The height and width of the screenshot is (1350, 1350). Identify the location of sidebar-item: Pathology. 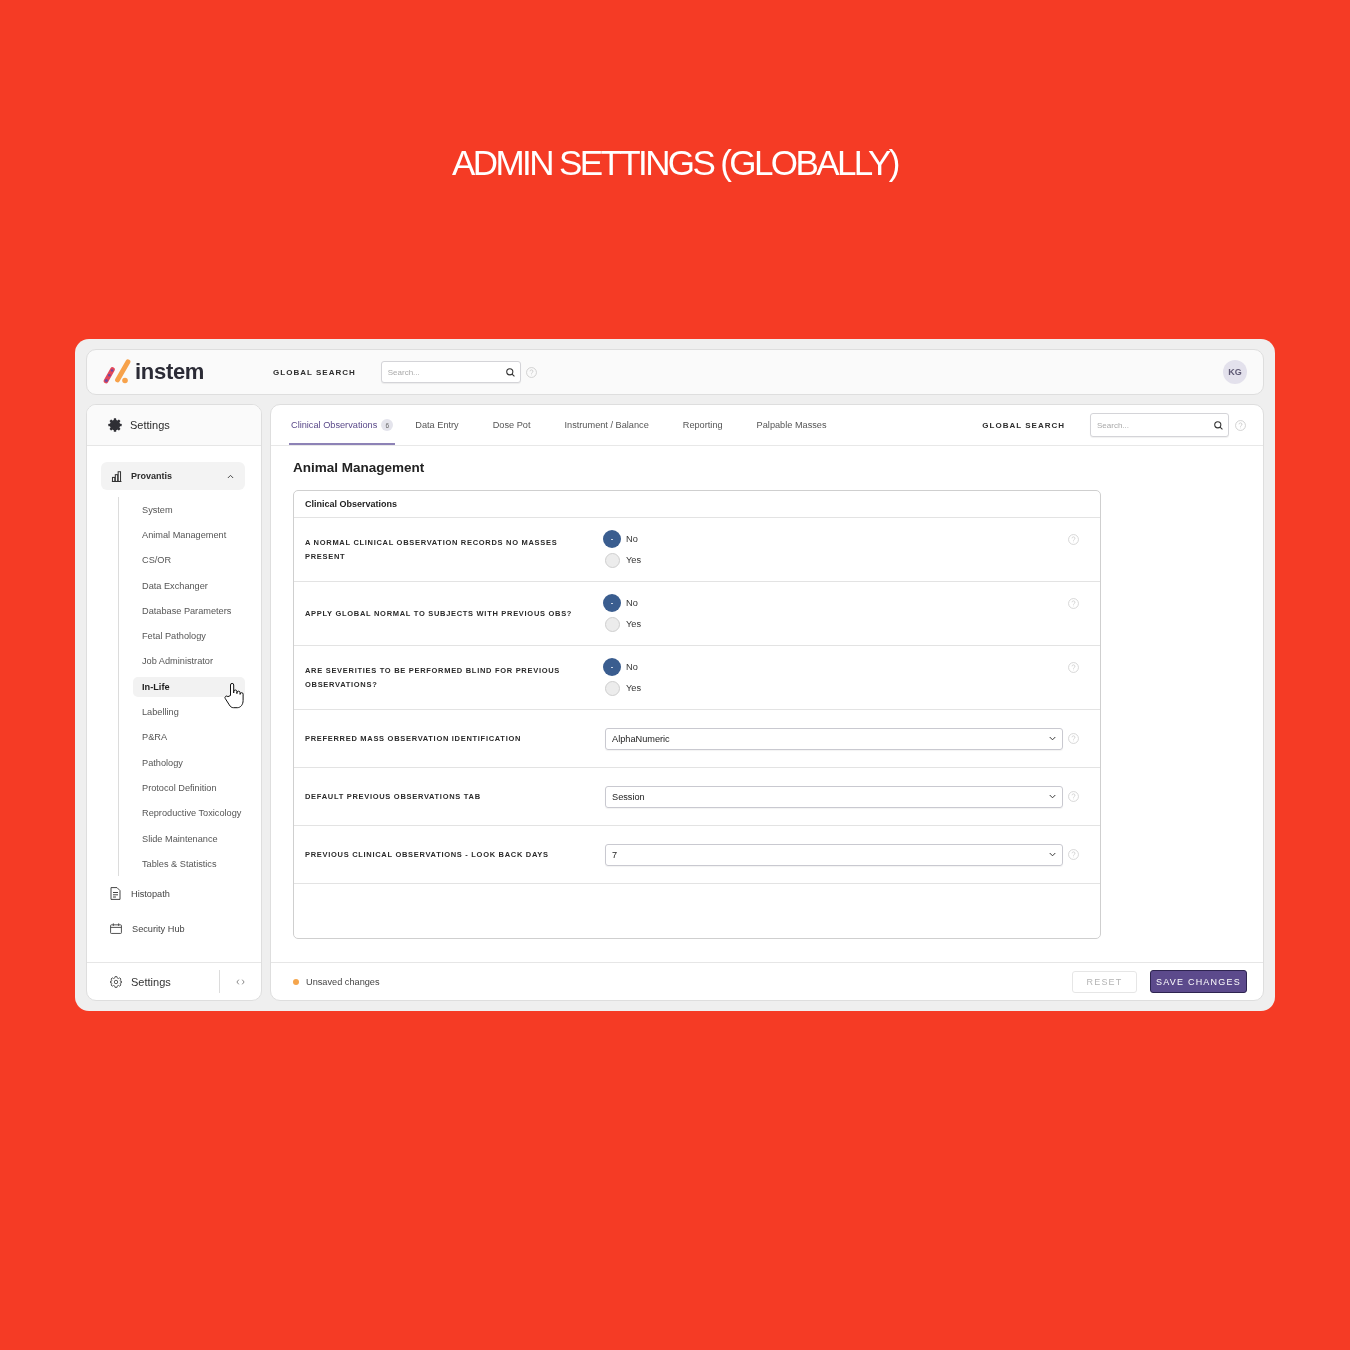
(189, 762).